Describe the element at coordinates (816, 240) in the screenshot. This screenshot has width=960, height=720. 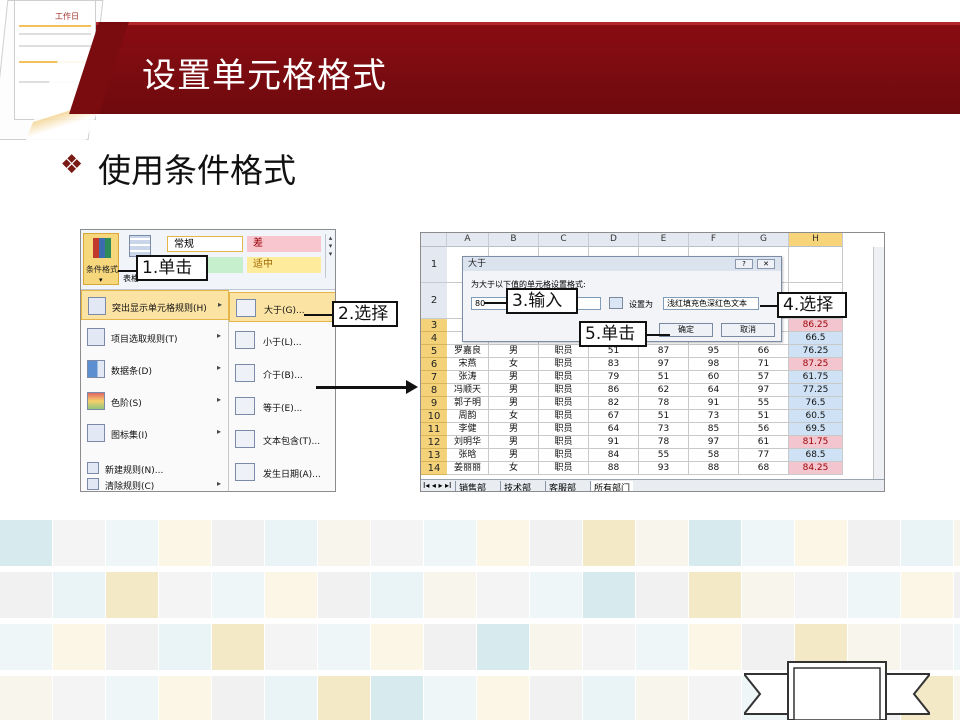
I see `column-header-H: H` at that location.